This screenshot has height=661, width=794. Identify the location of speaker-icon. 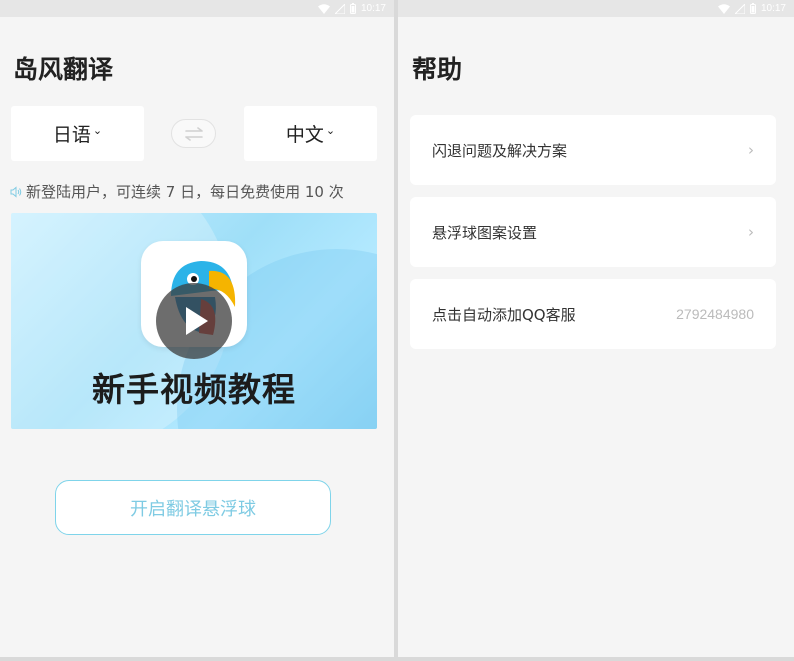
(16, 191).